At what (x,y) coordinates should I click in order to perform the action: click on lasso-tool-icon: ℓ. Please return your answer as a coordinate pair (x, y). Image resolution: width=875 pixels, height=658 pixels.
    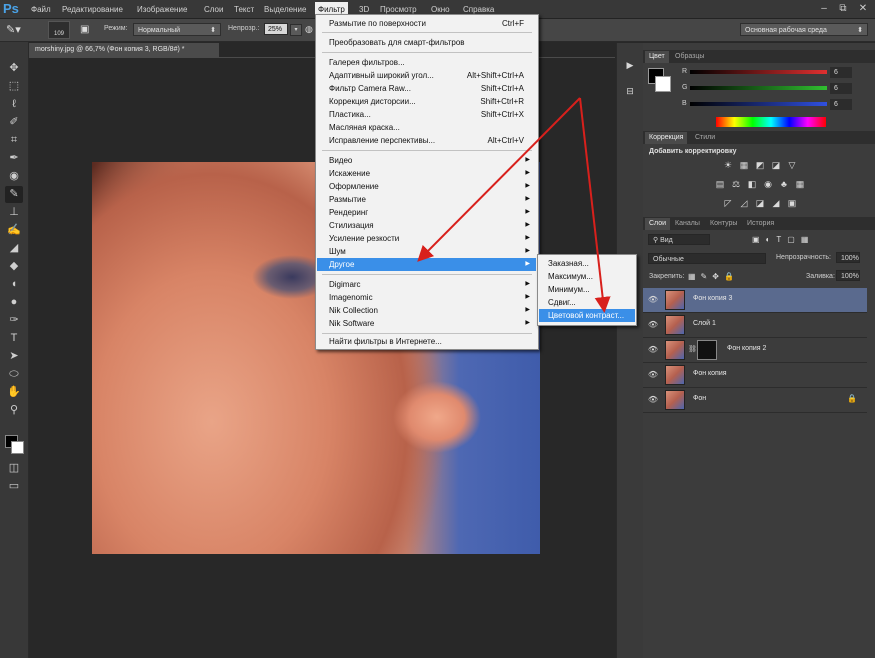
    Looking at the image, I should click on (14, 104).